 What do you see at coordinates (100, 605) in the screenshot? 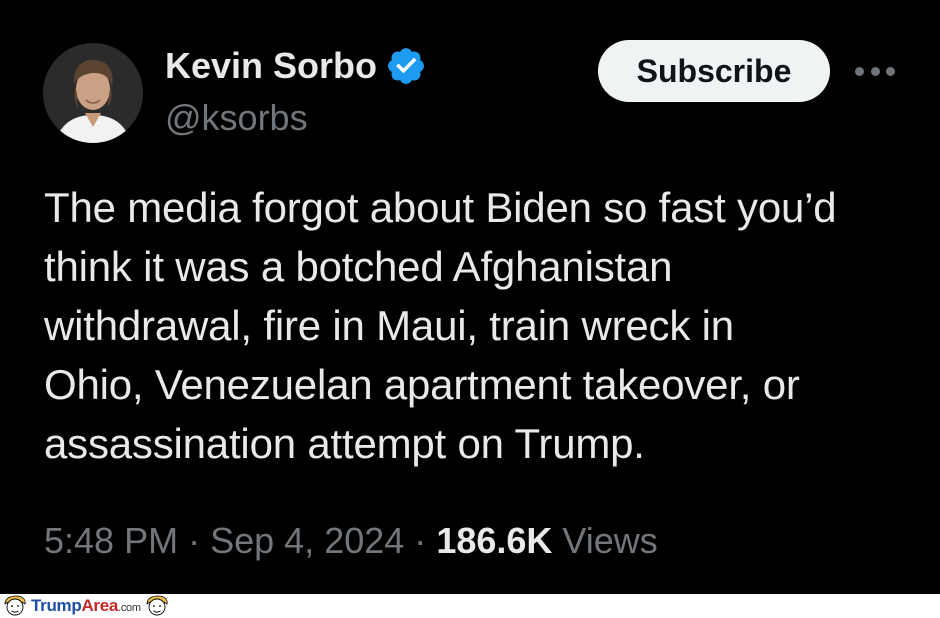
I see `watermark-brand-part2: Area` at bounding box center [100, 605].